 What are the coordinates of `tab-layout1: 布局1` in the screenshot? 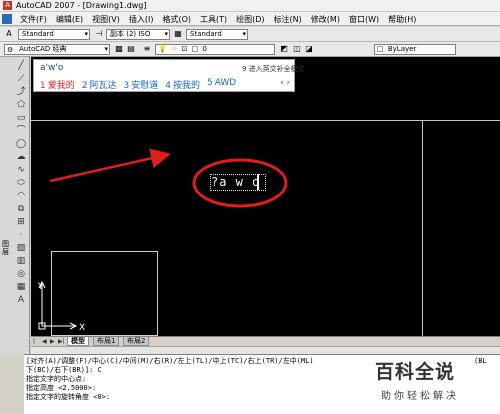 It's located at (106, 341).